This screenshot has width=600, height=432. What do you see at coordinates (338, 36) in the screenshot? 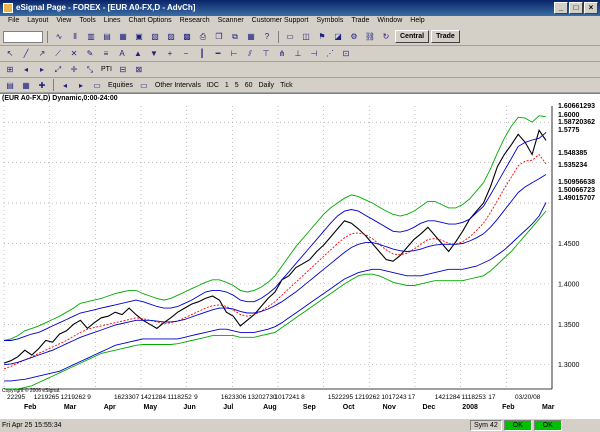
I see `chart-window-icon: ◪` at bounding box center [338, 36].